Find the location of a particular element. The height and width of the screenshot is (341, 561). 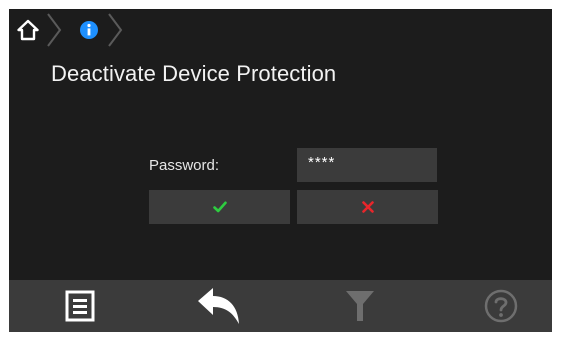

help-button is located at coordinates (501, 306).